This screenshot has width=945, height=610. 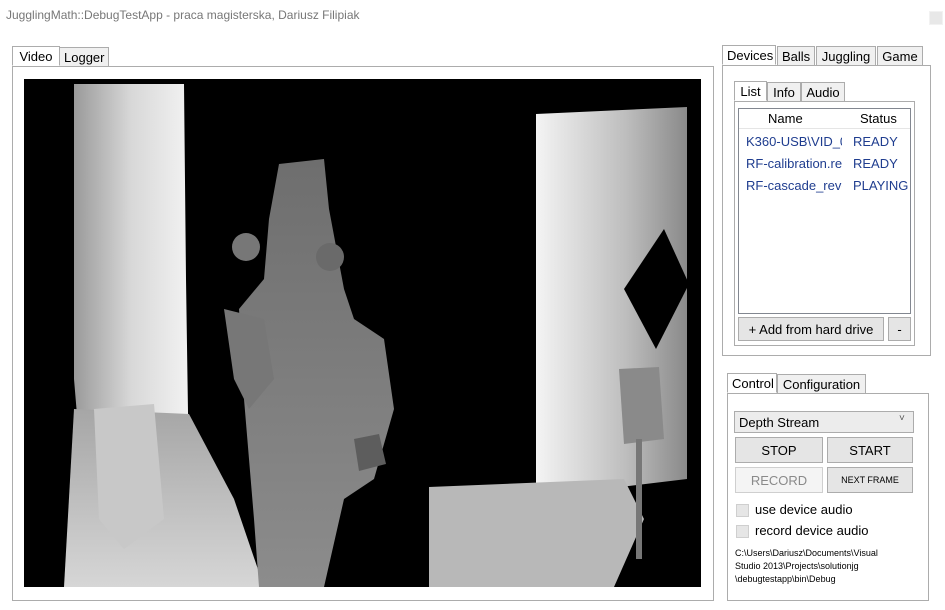 I want to click on output-path-line-1: C:\Users\Dariusz\Documents\Visual, so click(x=806, y=553).